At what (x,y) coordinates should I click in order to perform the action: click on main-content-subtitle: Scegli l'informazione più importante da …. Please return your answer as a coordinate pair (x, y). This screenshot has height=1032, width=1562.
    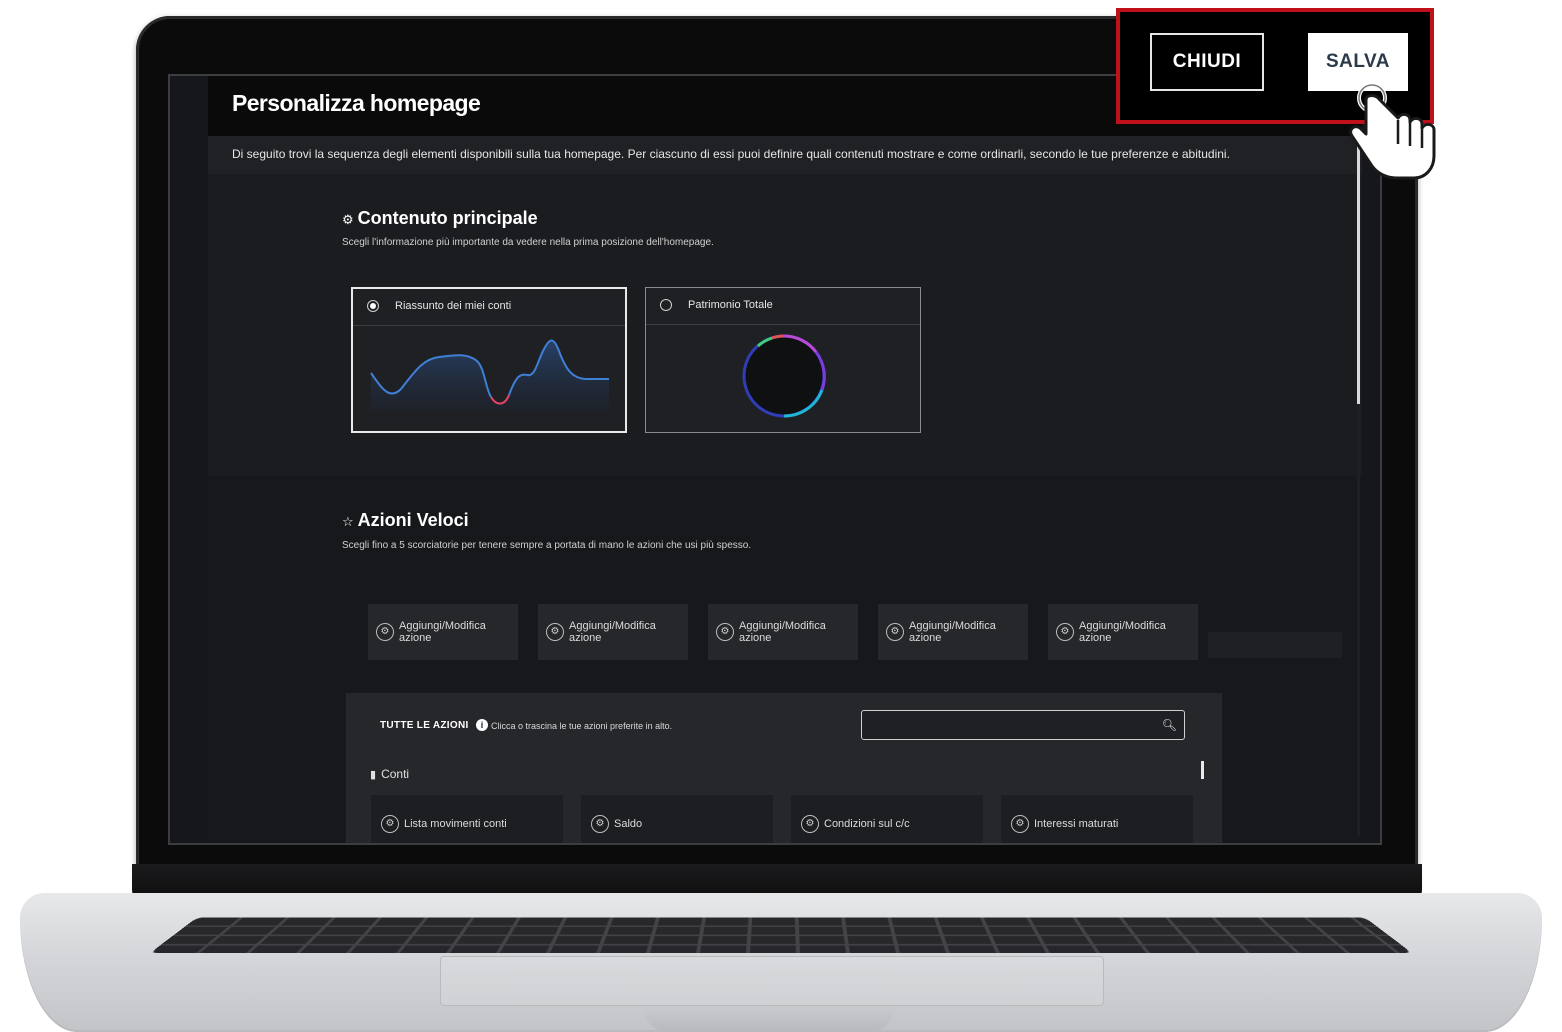
    Looking at the image, I should click on (528, 242).